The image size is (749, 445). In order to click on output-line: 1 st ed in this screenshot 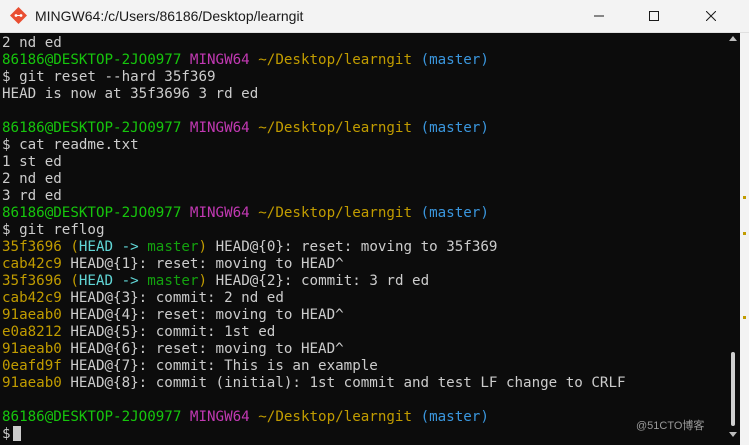, I will do `click(32, 162)`.